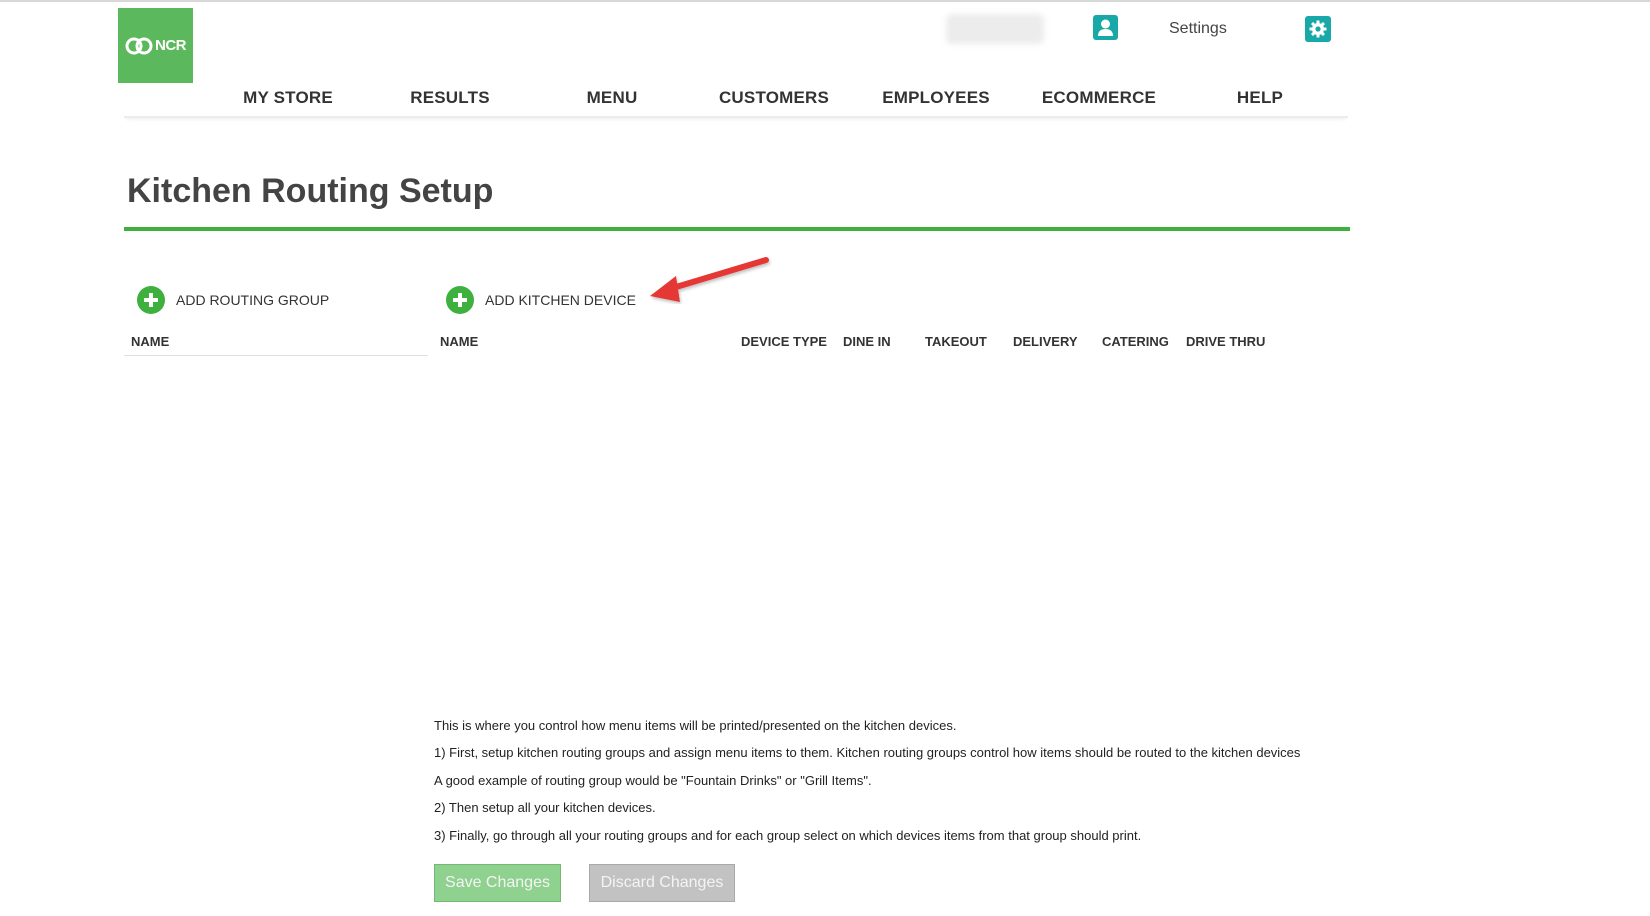 The height and width of the screenshot is (916, 1650). Describe the element at coordinates (253, 300) in the screenshot. I see `add-routing-group-label: ADD ROUTING GROUP` at that location.